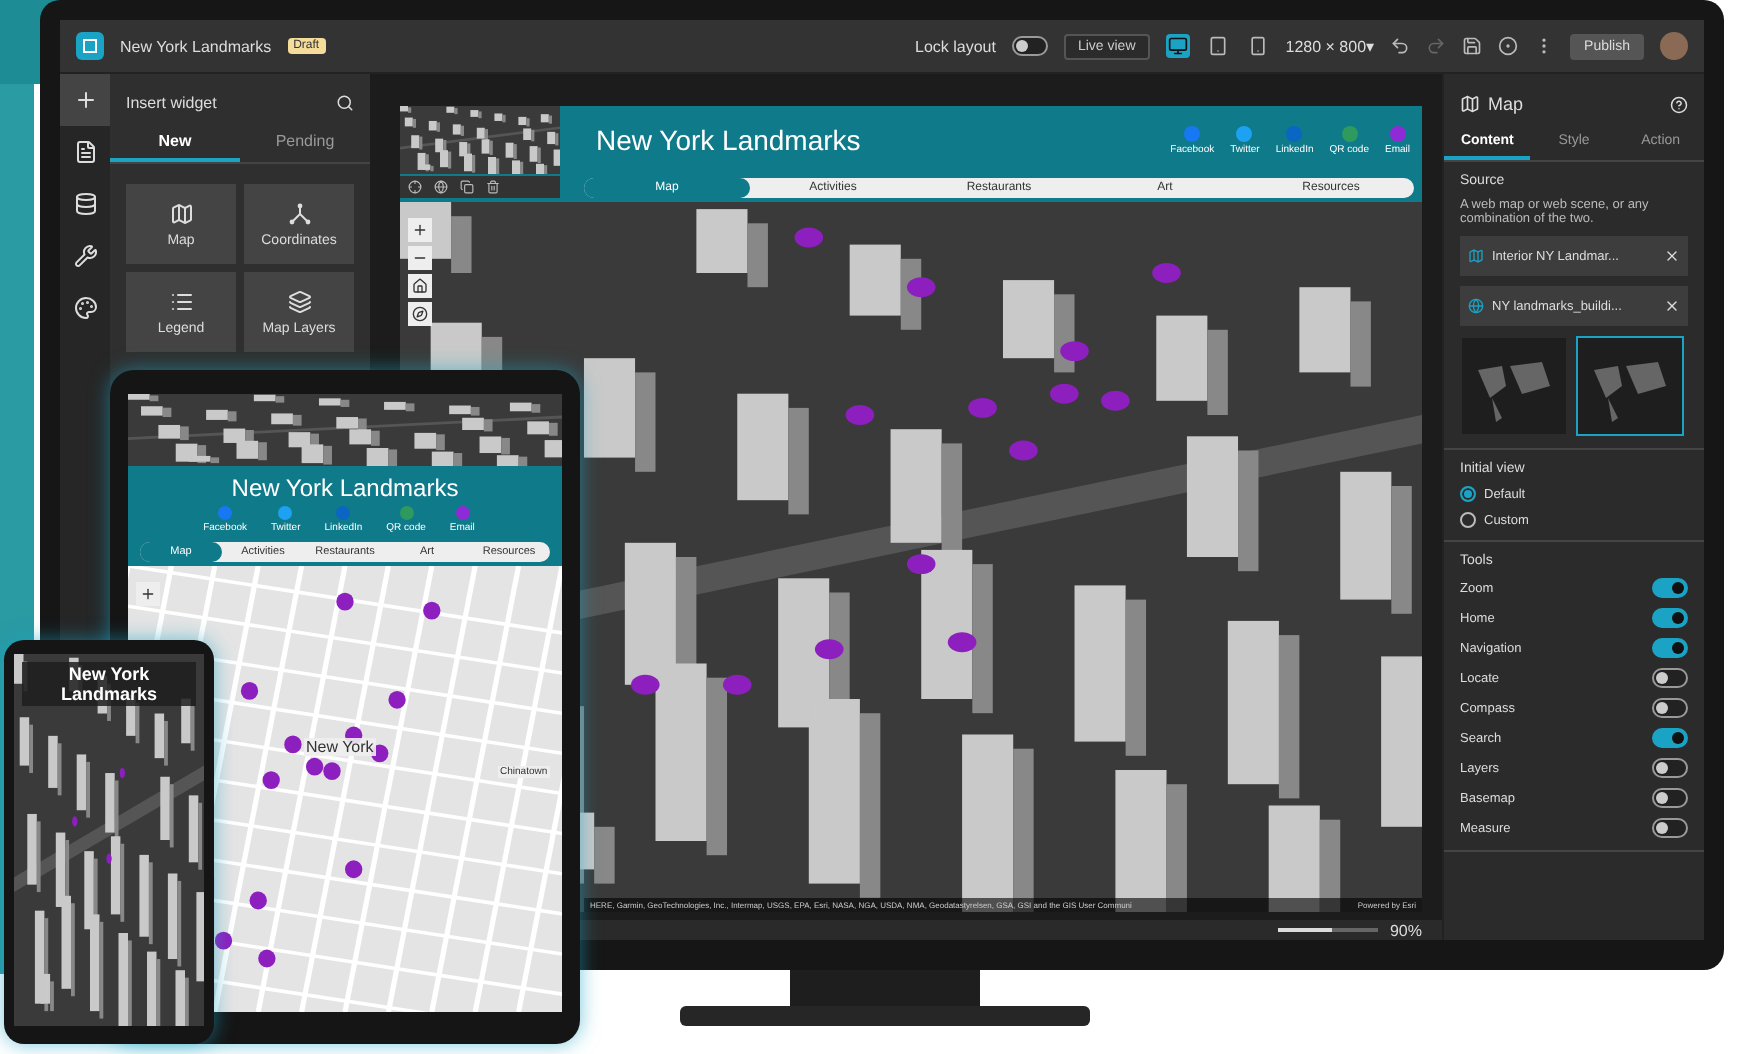  I want to click on sidebar-button, so click(85, 100).